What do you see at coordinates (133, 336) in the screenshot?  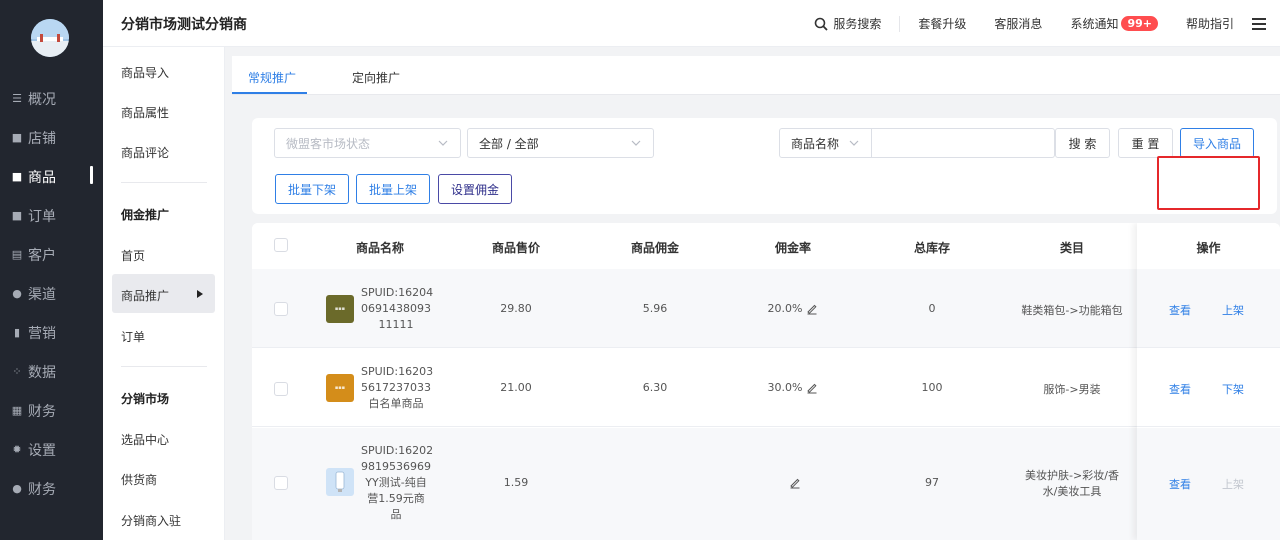 I see `subnav-item-order: 订单` at bounding box center [133, 336].